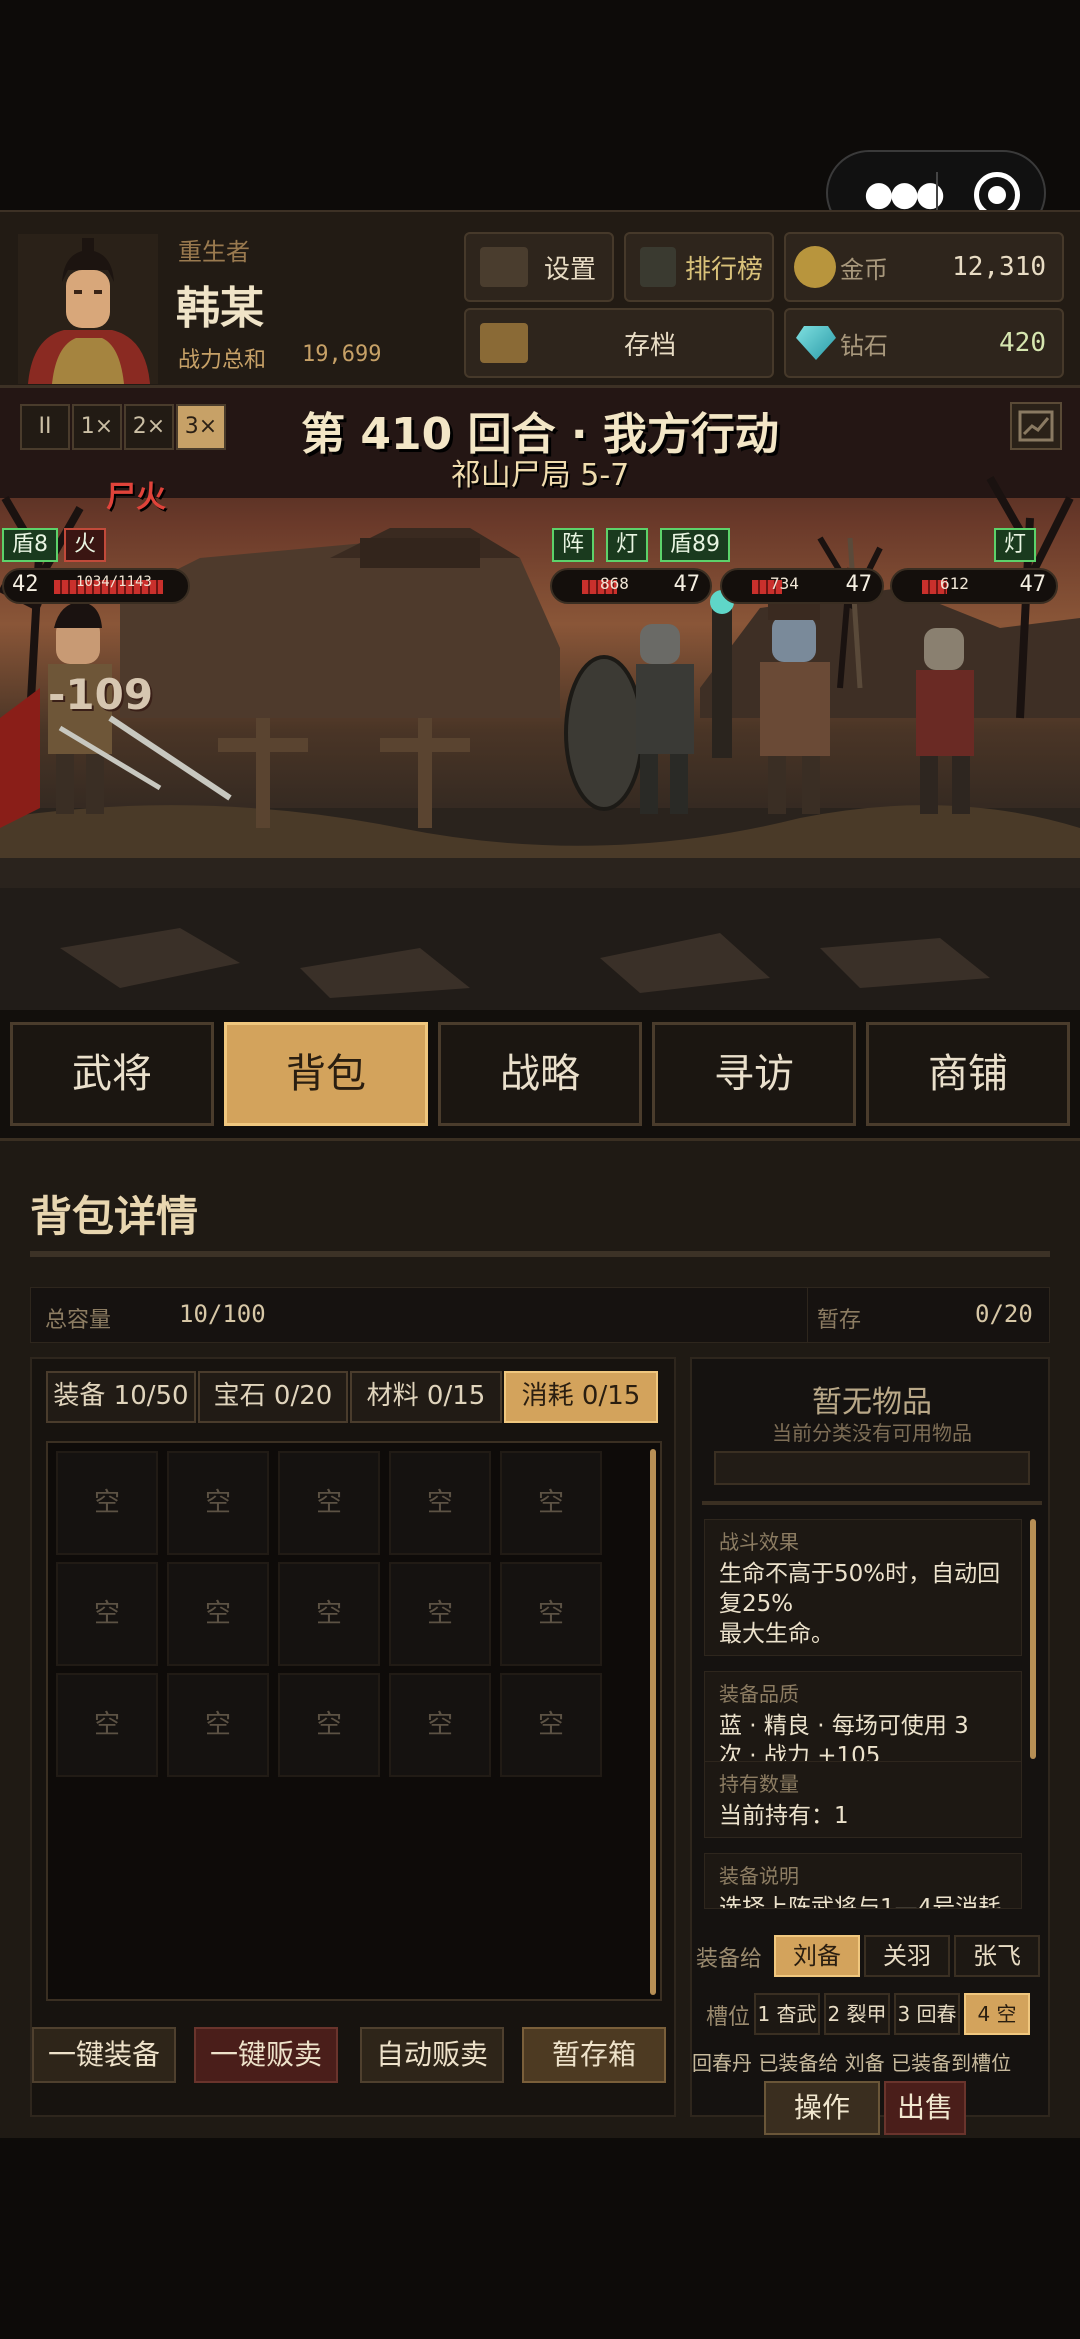  What do you see at coordinates (45, 427) in the screenshot?
I see `pause-button: II` at bounding box center [45, 427].